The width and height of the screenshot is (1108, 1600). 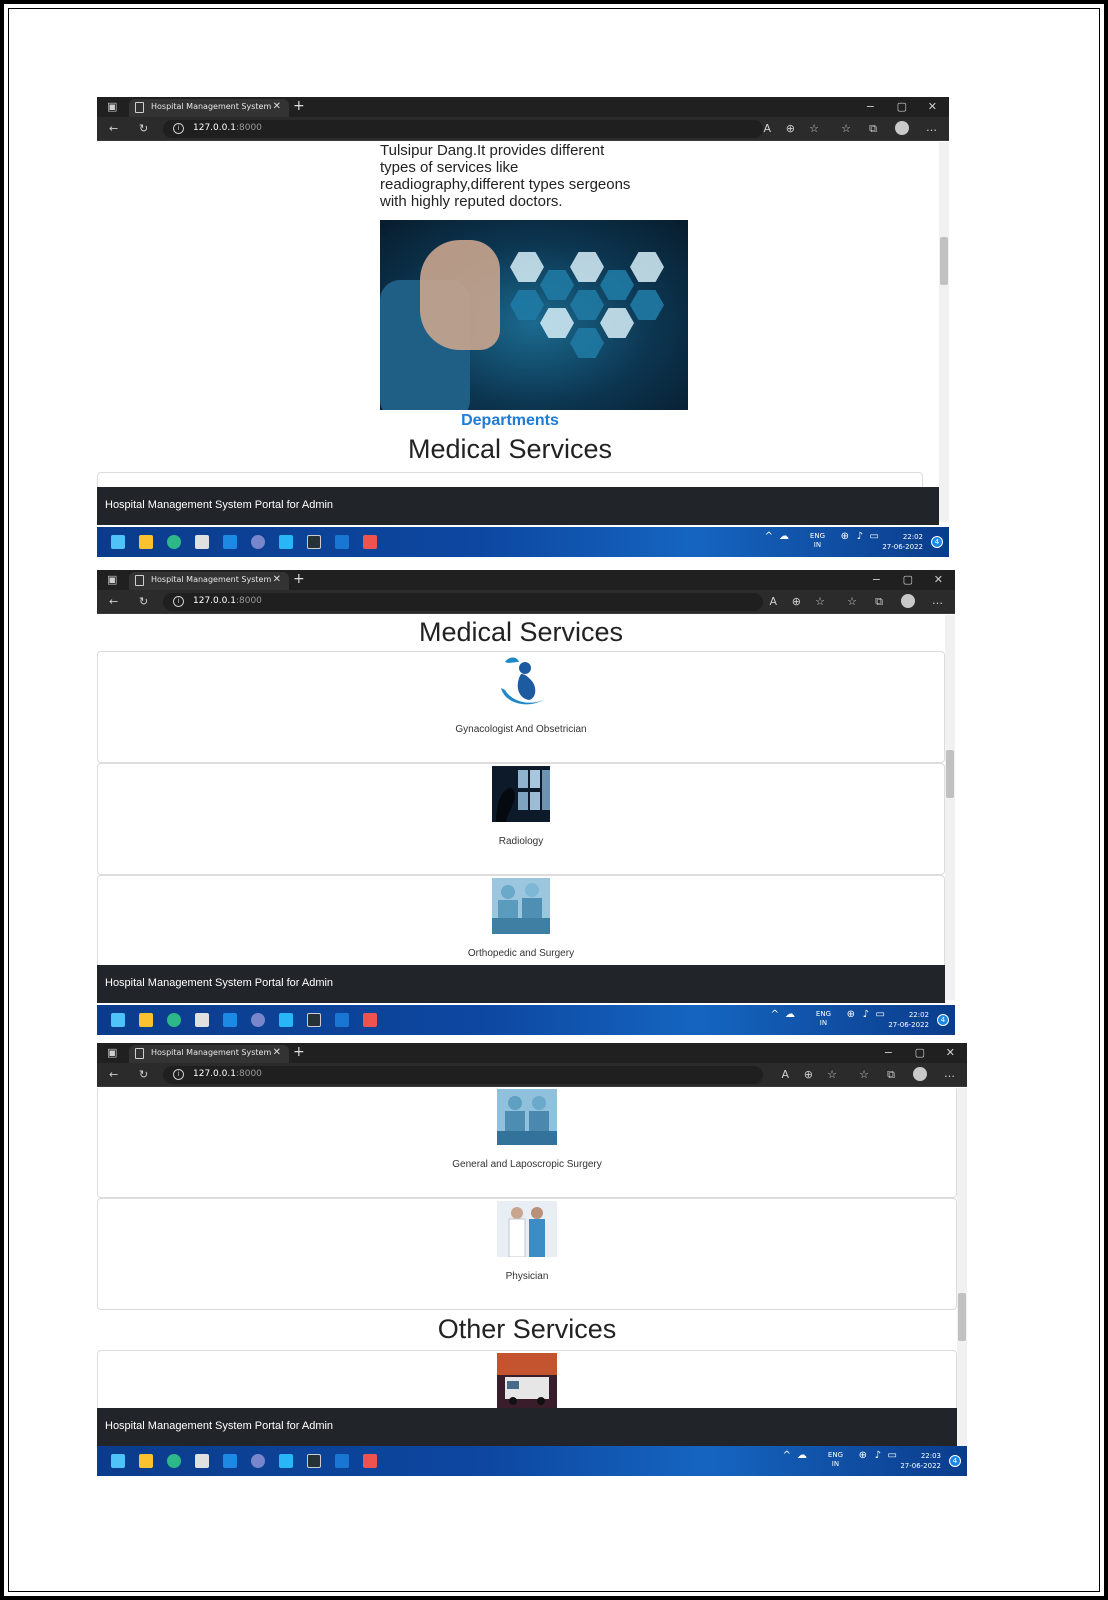 What do you see at coordinates (962, 1267) in the screenshot?
I see `scrollbar` at bounding box center [962, 1267].